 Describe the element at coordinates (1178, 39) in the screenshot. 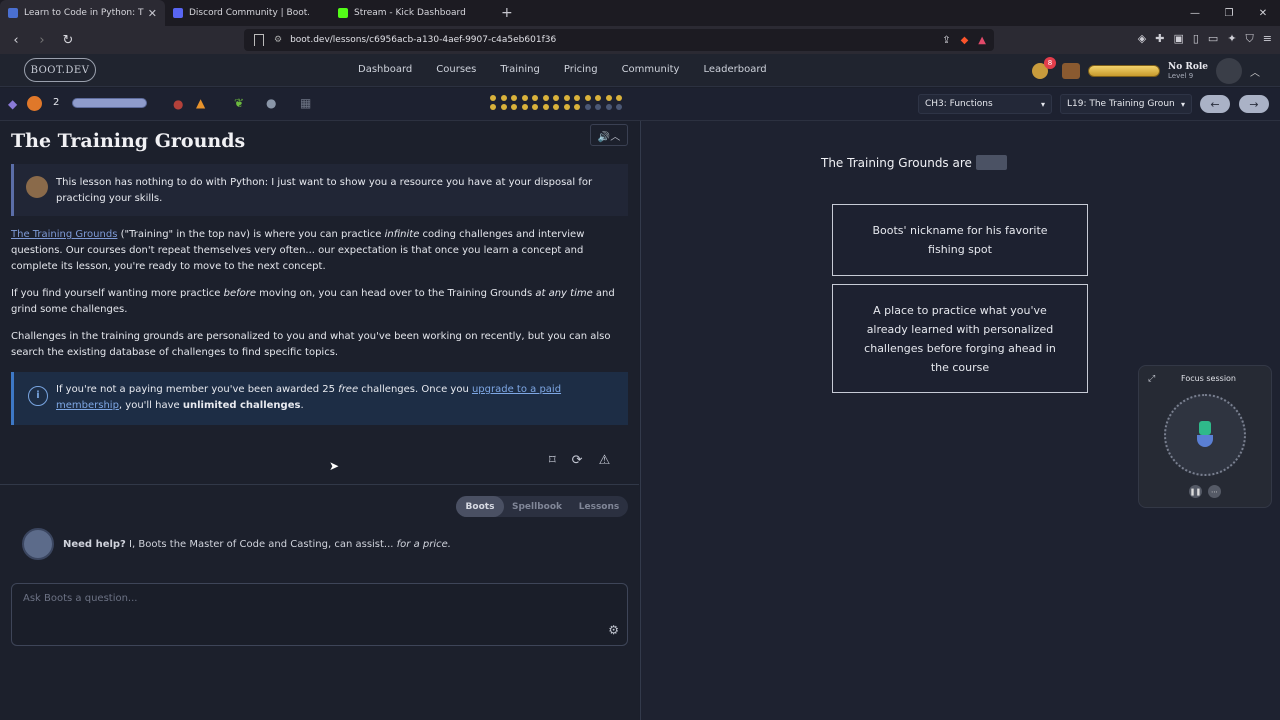

I see `reader-icon: ▣` at that location.